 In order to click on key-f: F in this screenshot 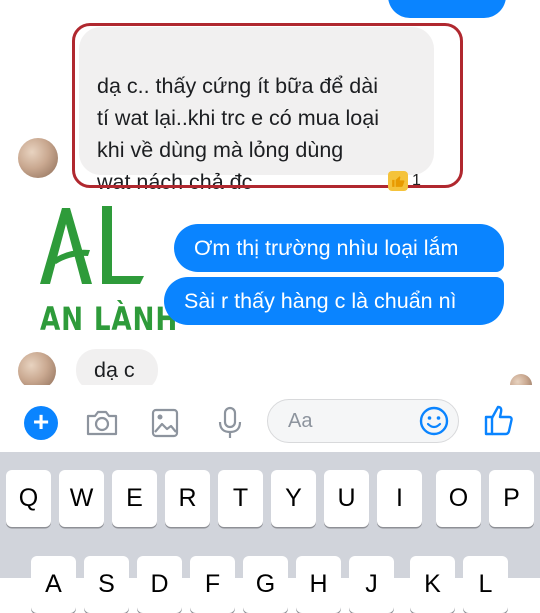, I will do `click(212, 584)`.